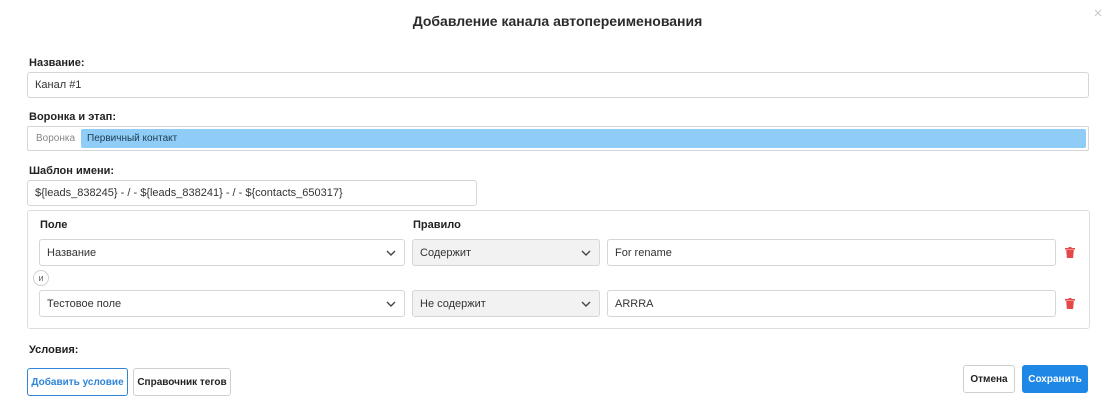 The width and height of the screenshot is (1115, 402). What do you see at coordinates (77, 382) in the screenshot?
I see `add-condition-button: Добавить условие` at bounding box center [77, 382].